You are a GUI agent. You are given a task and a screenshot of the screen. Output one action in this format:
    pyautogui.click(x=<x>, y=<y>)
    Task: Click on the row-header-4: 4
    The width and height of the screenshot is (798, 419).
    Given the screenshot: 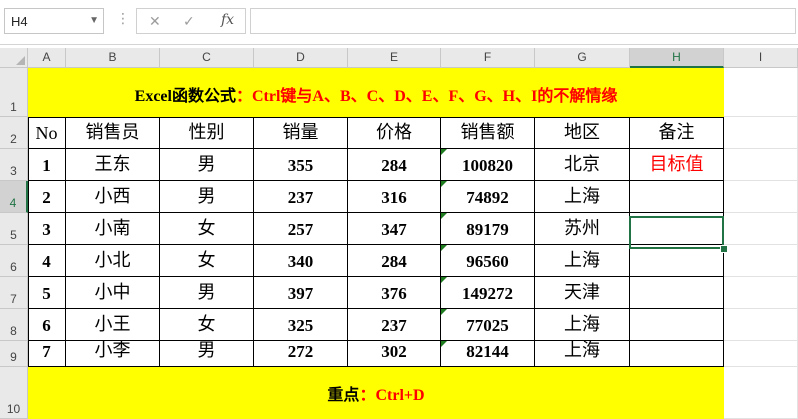 What is the action you would take?
    pyautogui.click(x=14, y=197)
    